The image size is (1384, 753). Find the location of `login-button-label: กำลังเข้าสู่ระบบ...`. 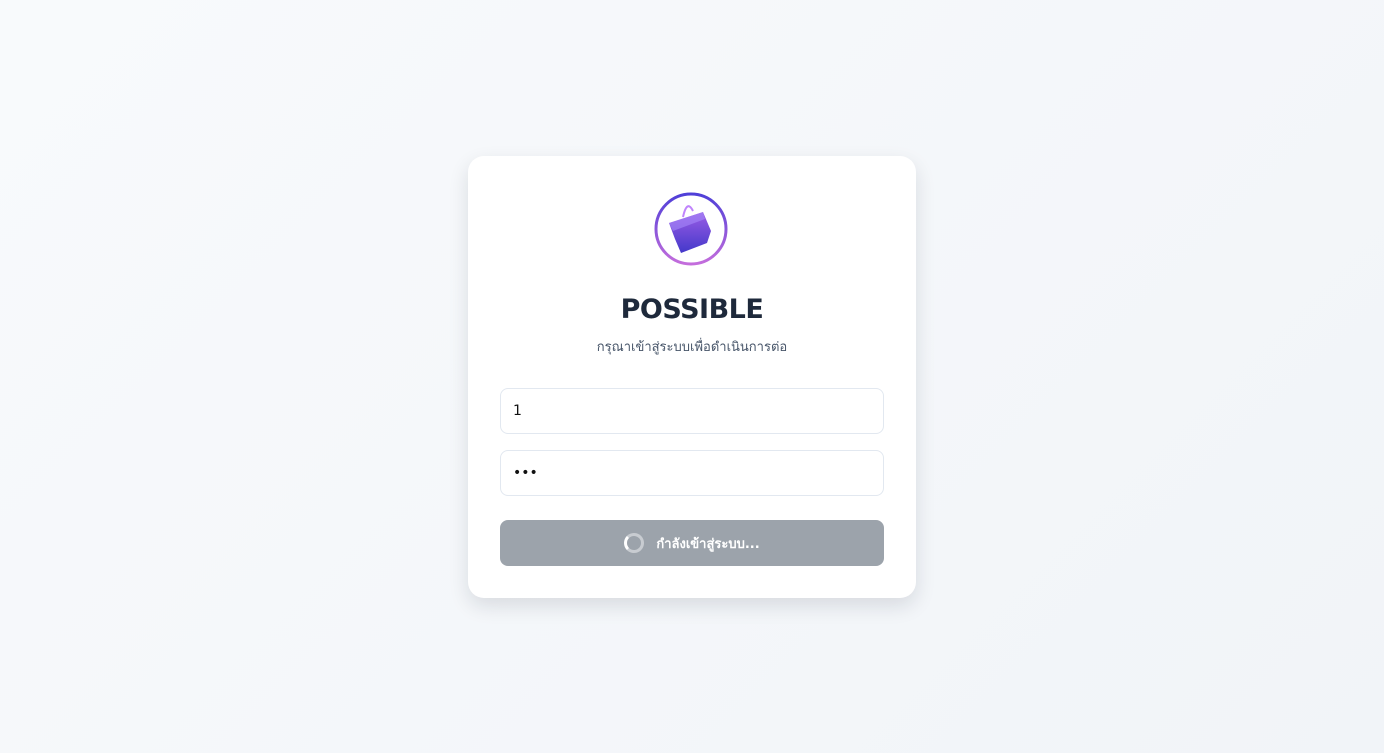

login-button-label: กำลังเข้าสู่ระบบ... is located at coordinates (708, 544).